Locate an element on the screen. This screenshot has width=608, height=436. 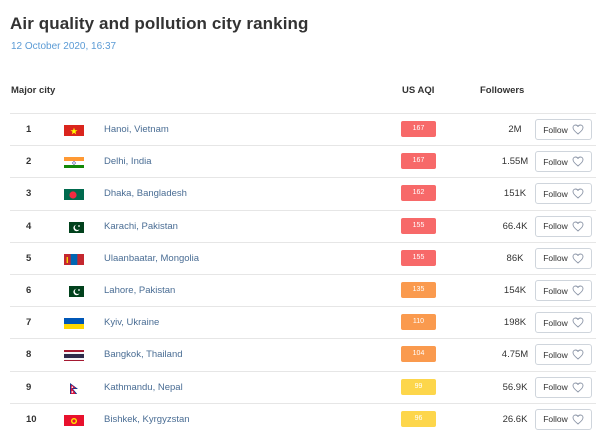
followers-count: 1.55M is located at coordinates (515, 162).